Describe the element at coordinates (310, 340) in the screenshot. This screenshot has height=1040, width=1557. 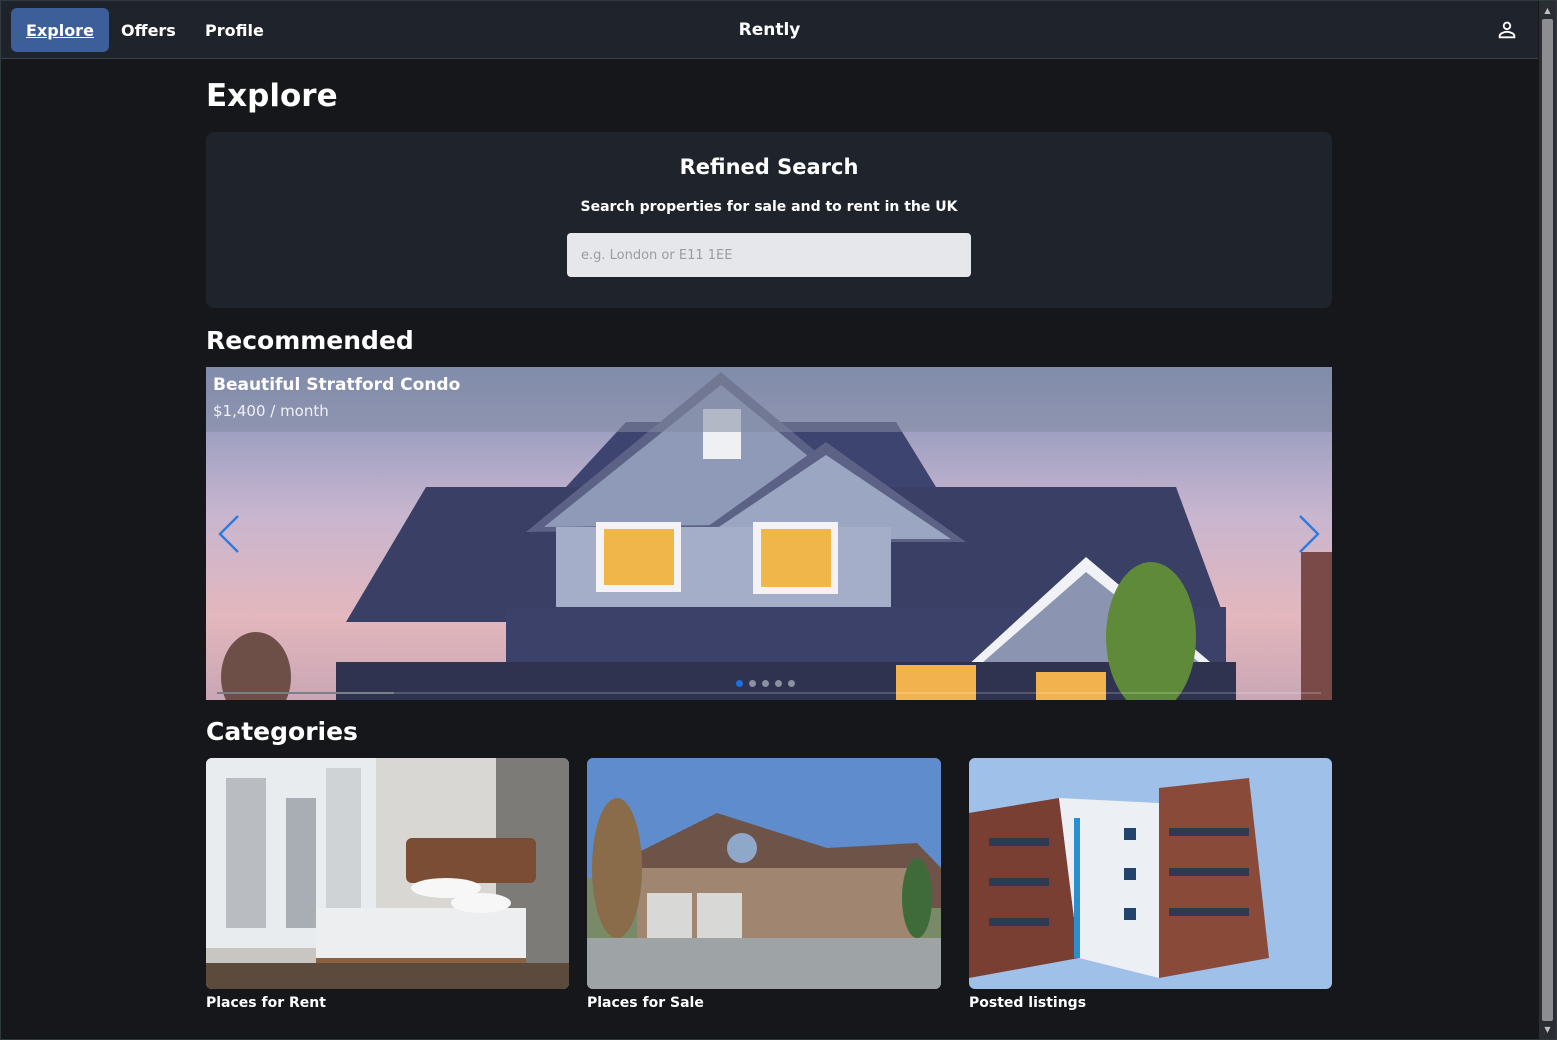
I see `recommended-heading: Recommended` at that location.